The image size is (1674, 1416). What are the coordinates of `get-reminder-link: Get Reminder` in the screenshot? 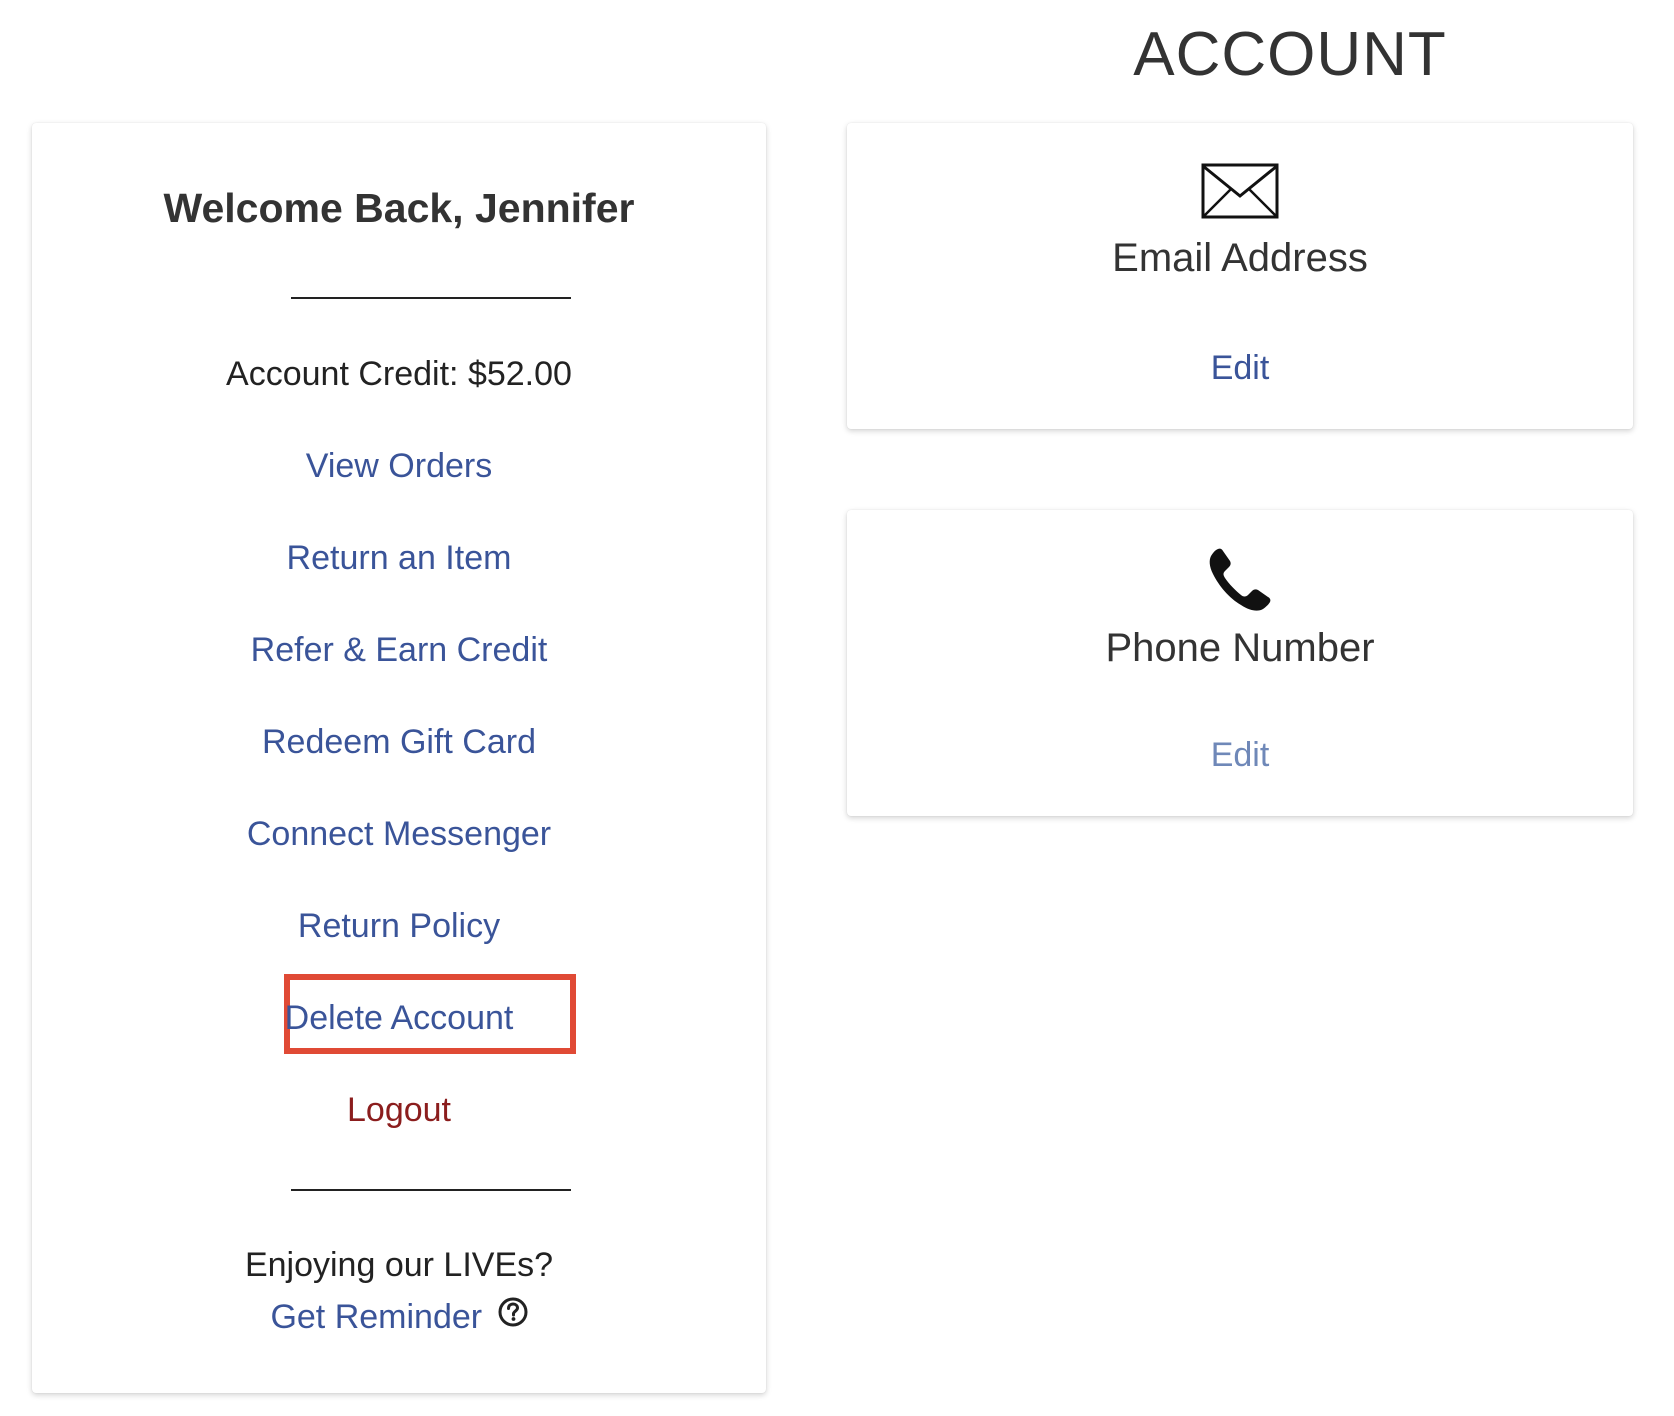 It's located at (376, 1317).